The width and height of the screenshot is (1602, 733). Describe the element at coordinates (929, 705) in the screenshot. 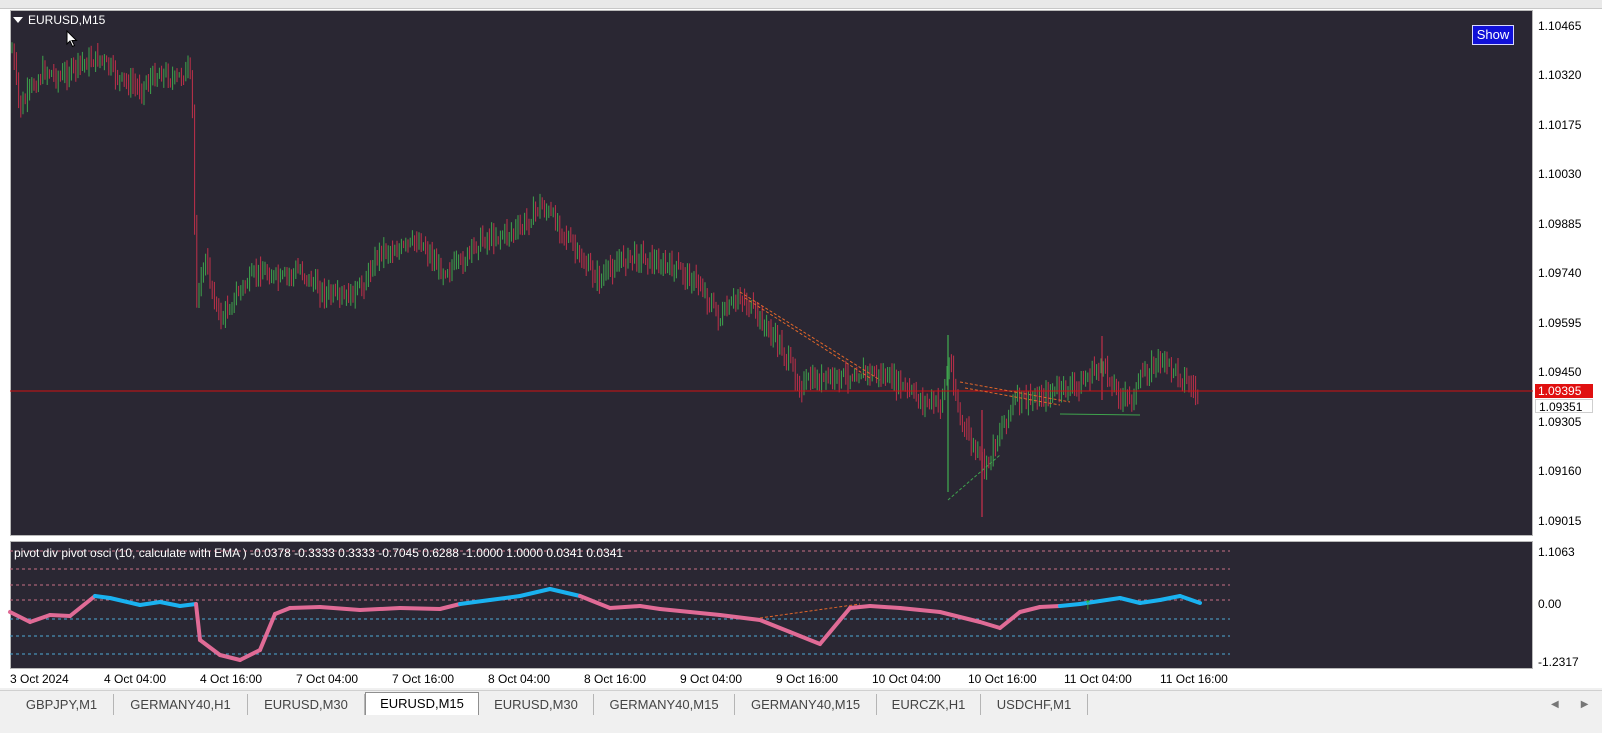

I see `chart-tab: EURCZK,H1` at that location.